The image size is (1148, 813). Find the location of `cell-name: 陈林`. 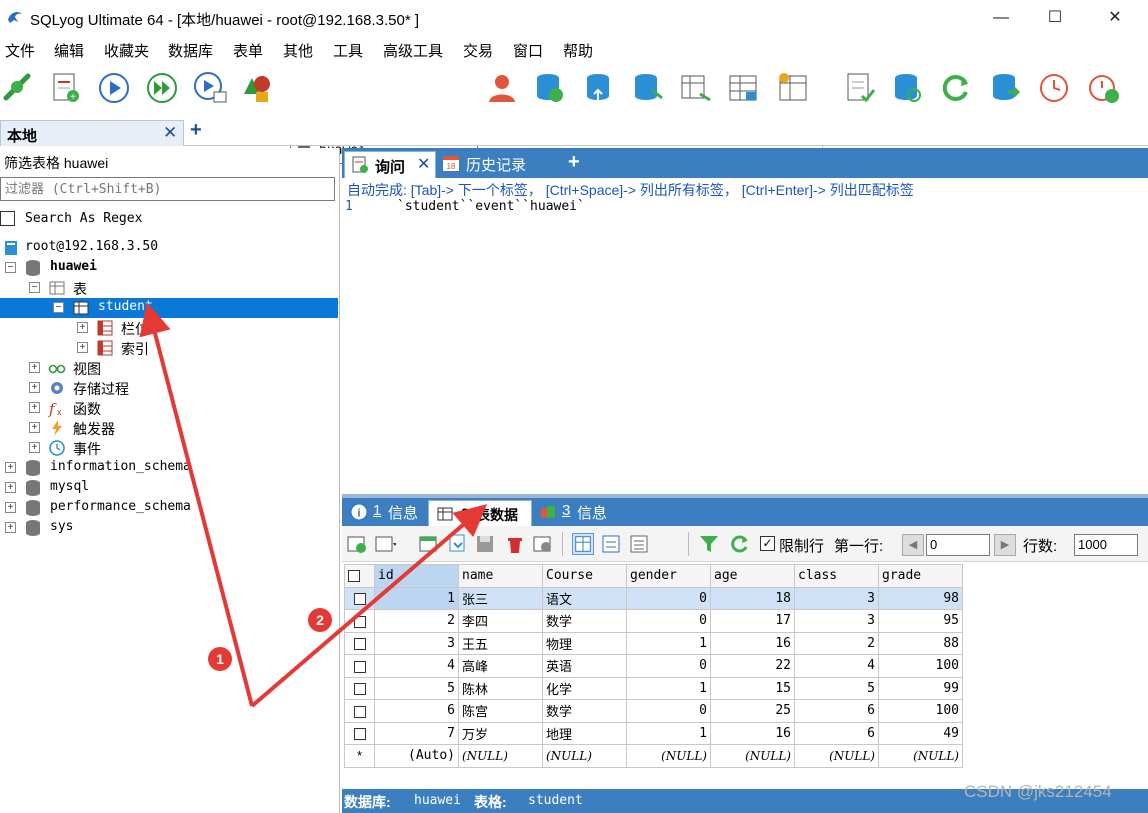

cell-name: 陈林 is located at coordinates (500, 688).